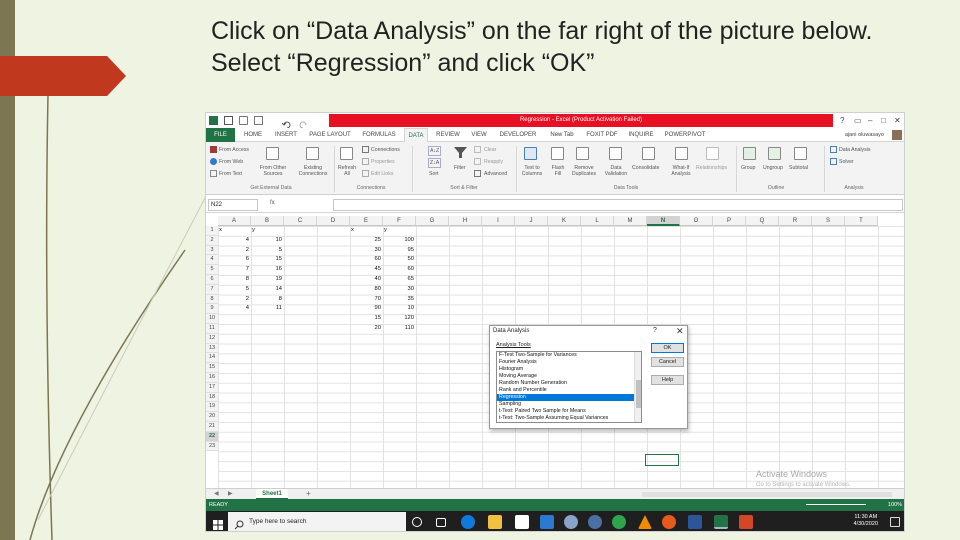 Image resolution: width=960 pixels, height=540 pixels. I want to click on properties-button: Properties, so click(383, 162).